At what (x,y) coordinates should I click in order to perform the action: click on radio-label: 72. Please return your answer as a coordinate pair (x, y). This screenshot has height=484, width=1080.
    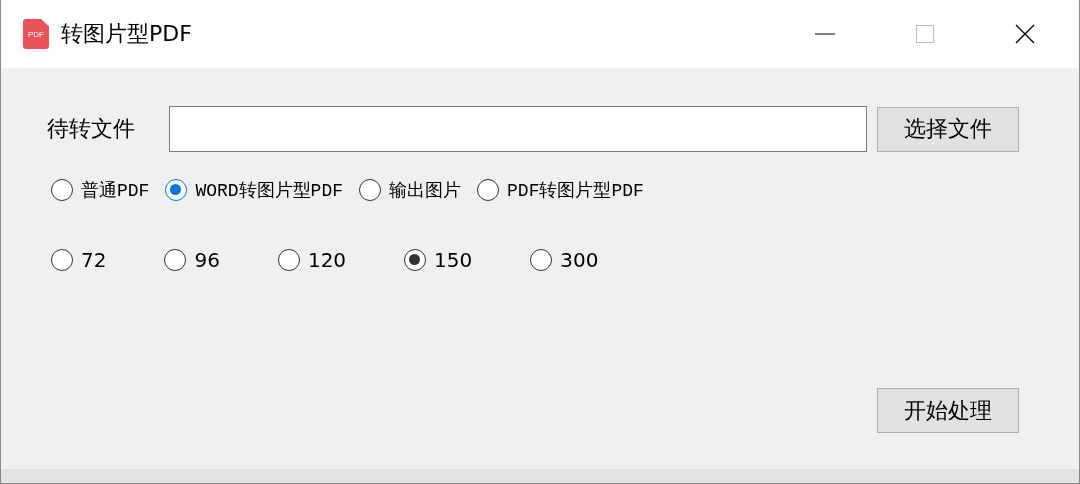
    Looking at the image, I should click on (94, 260).